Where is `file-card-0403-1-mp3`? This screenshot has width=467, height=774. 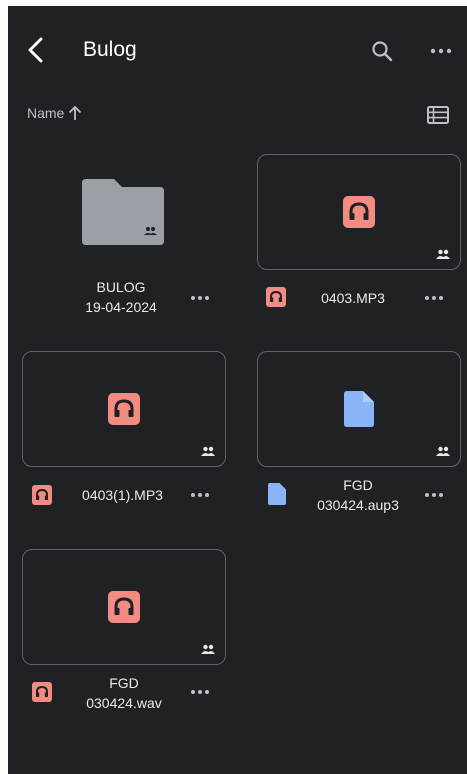 file-card-0403-1-mp3 is located at coordinates (124, 409).